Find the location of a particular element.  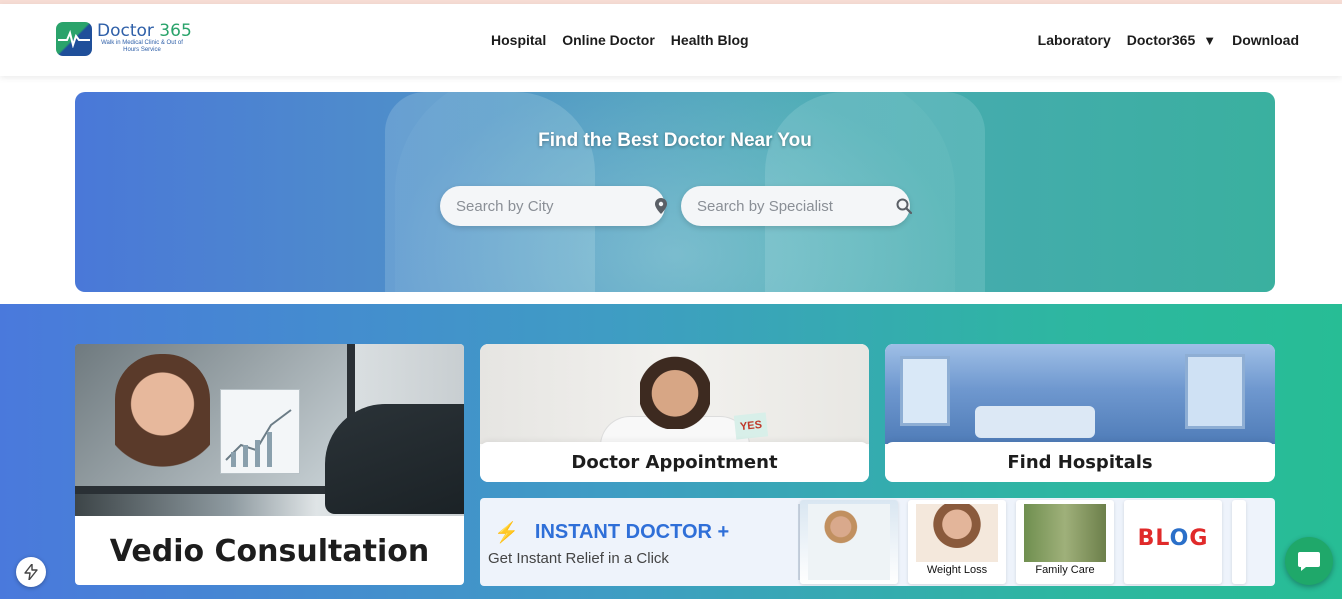

main-nav: Hospital Online Doctor Health Blog is located at coordinates (620, 40).